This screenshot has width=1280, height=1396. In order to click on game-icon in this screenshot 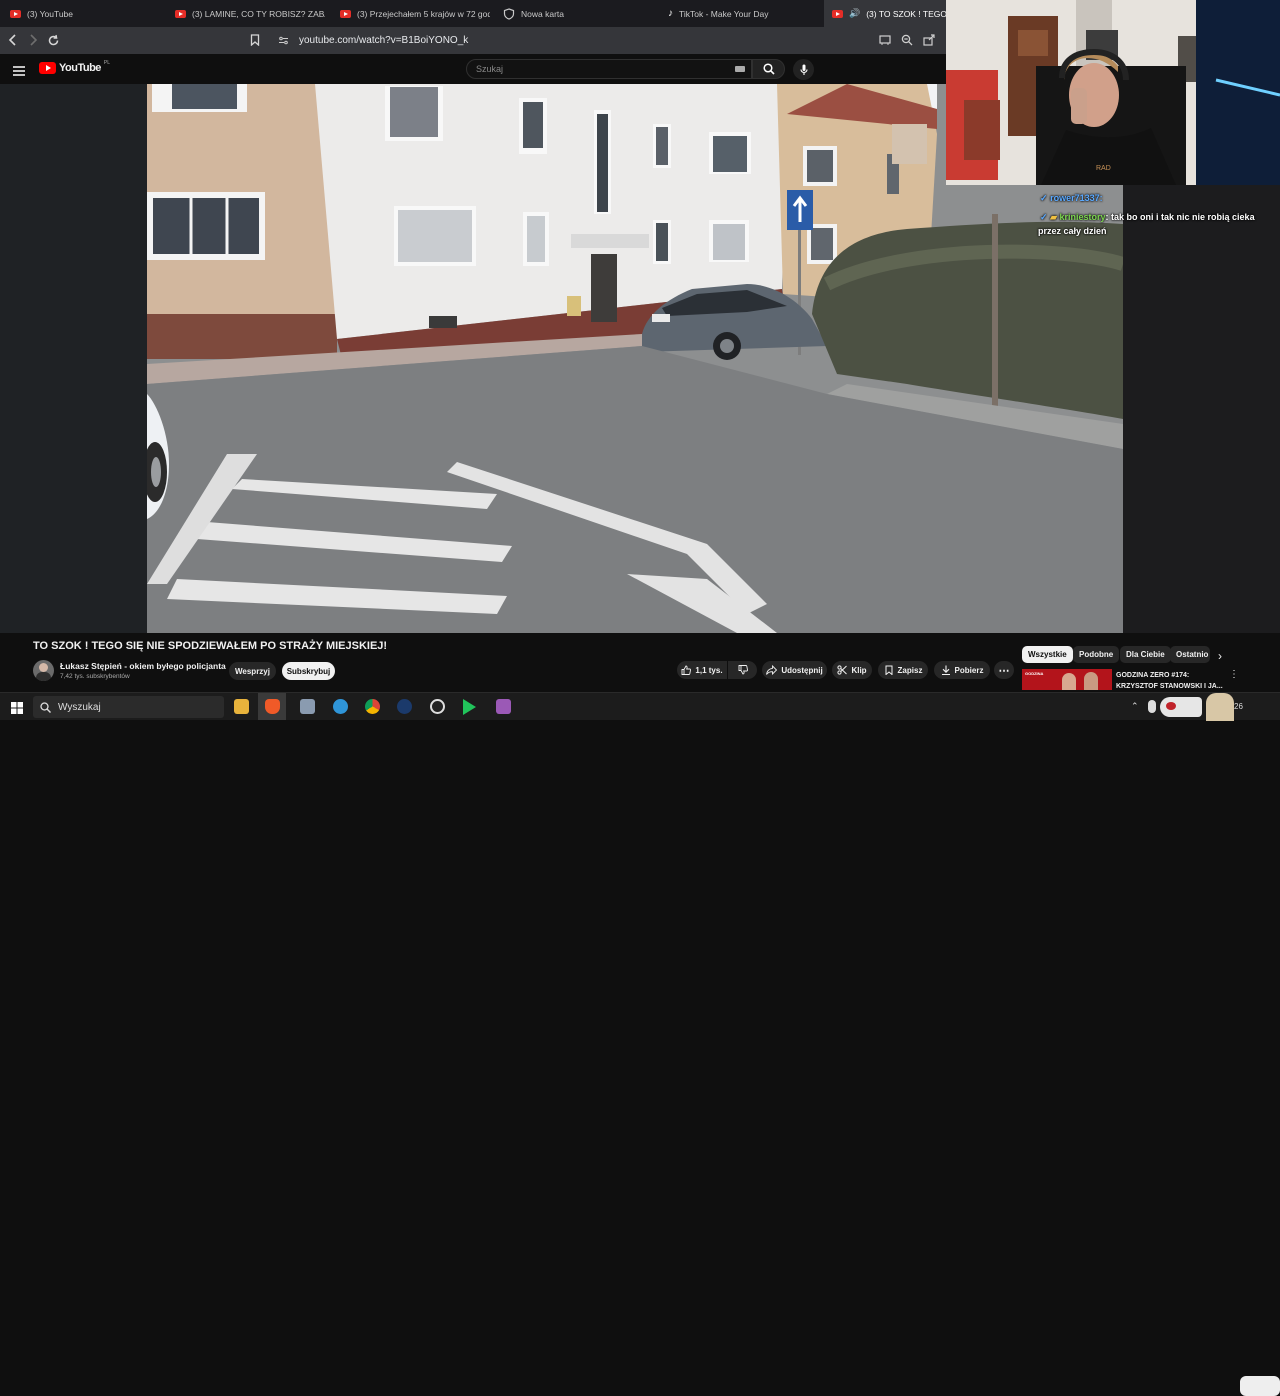, I will do `click(503, 706)`.